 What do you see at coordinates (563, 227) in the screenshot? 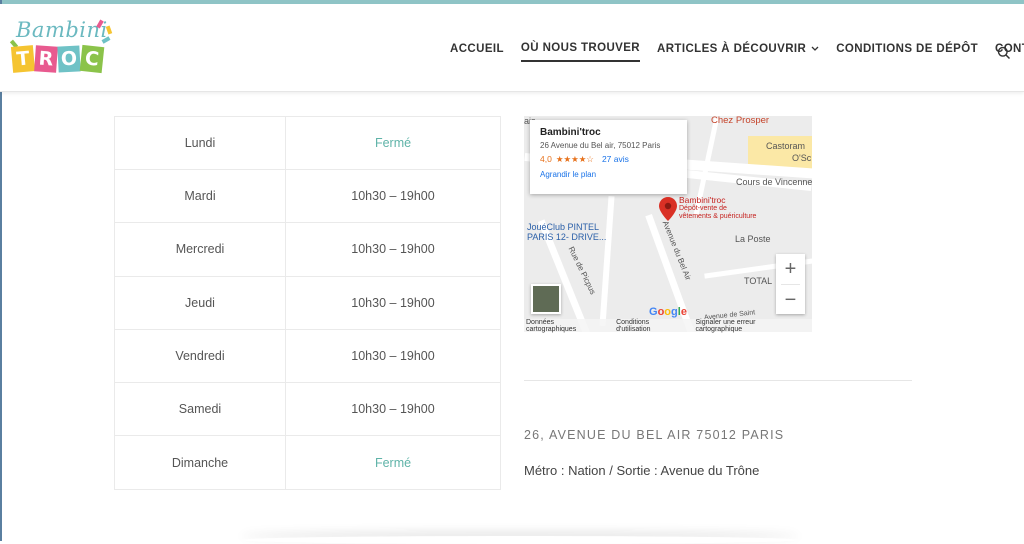
I see `map-label: JouéClub PINTEL` at bounding box center [563, 227].